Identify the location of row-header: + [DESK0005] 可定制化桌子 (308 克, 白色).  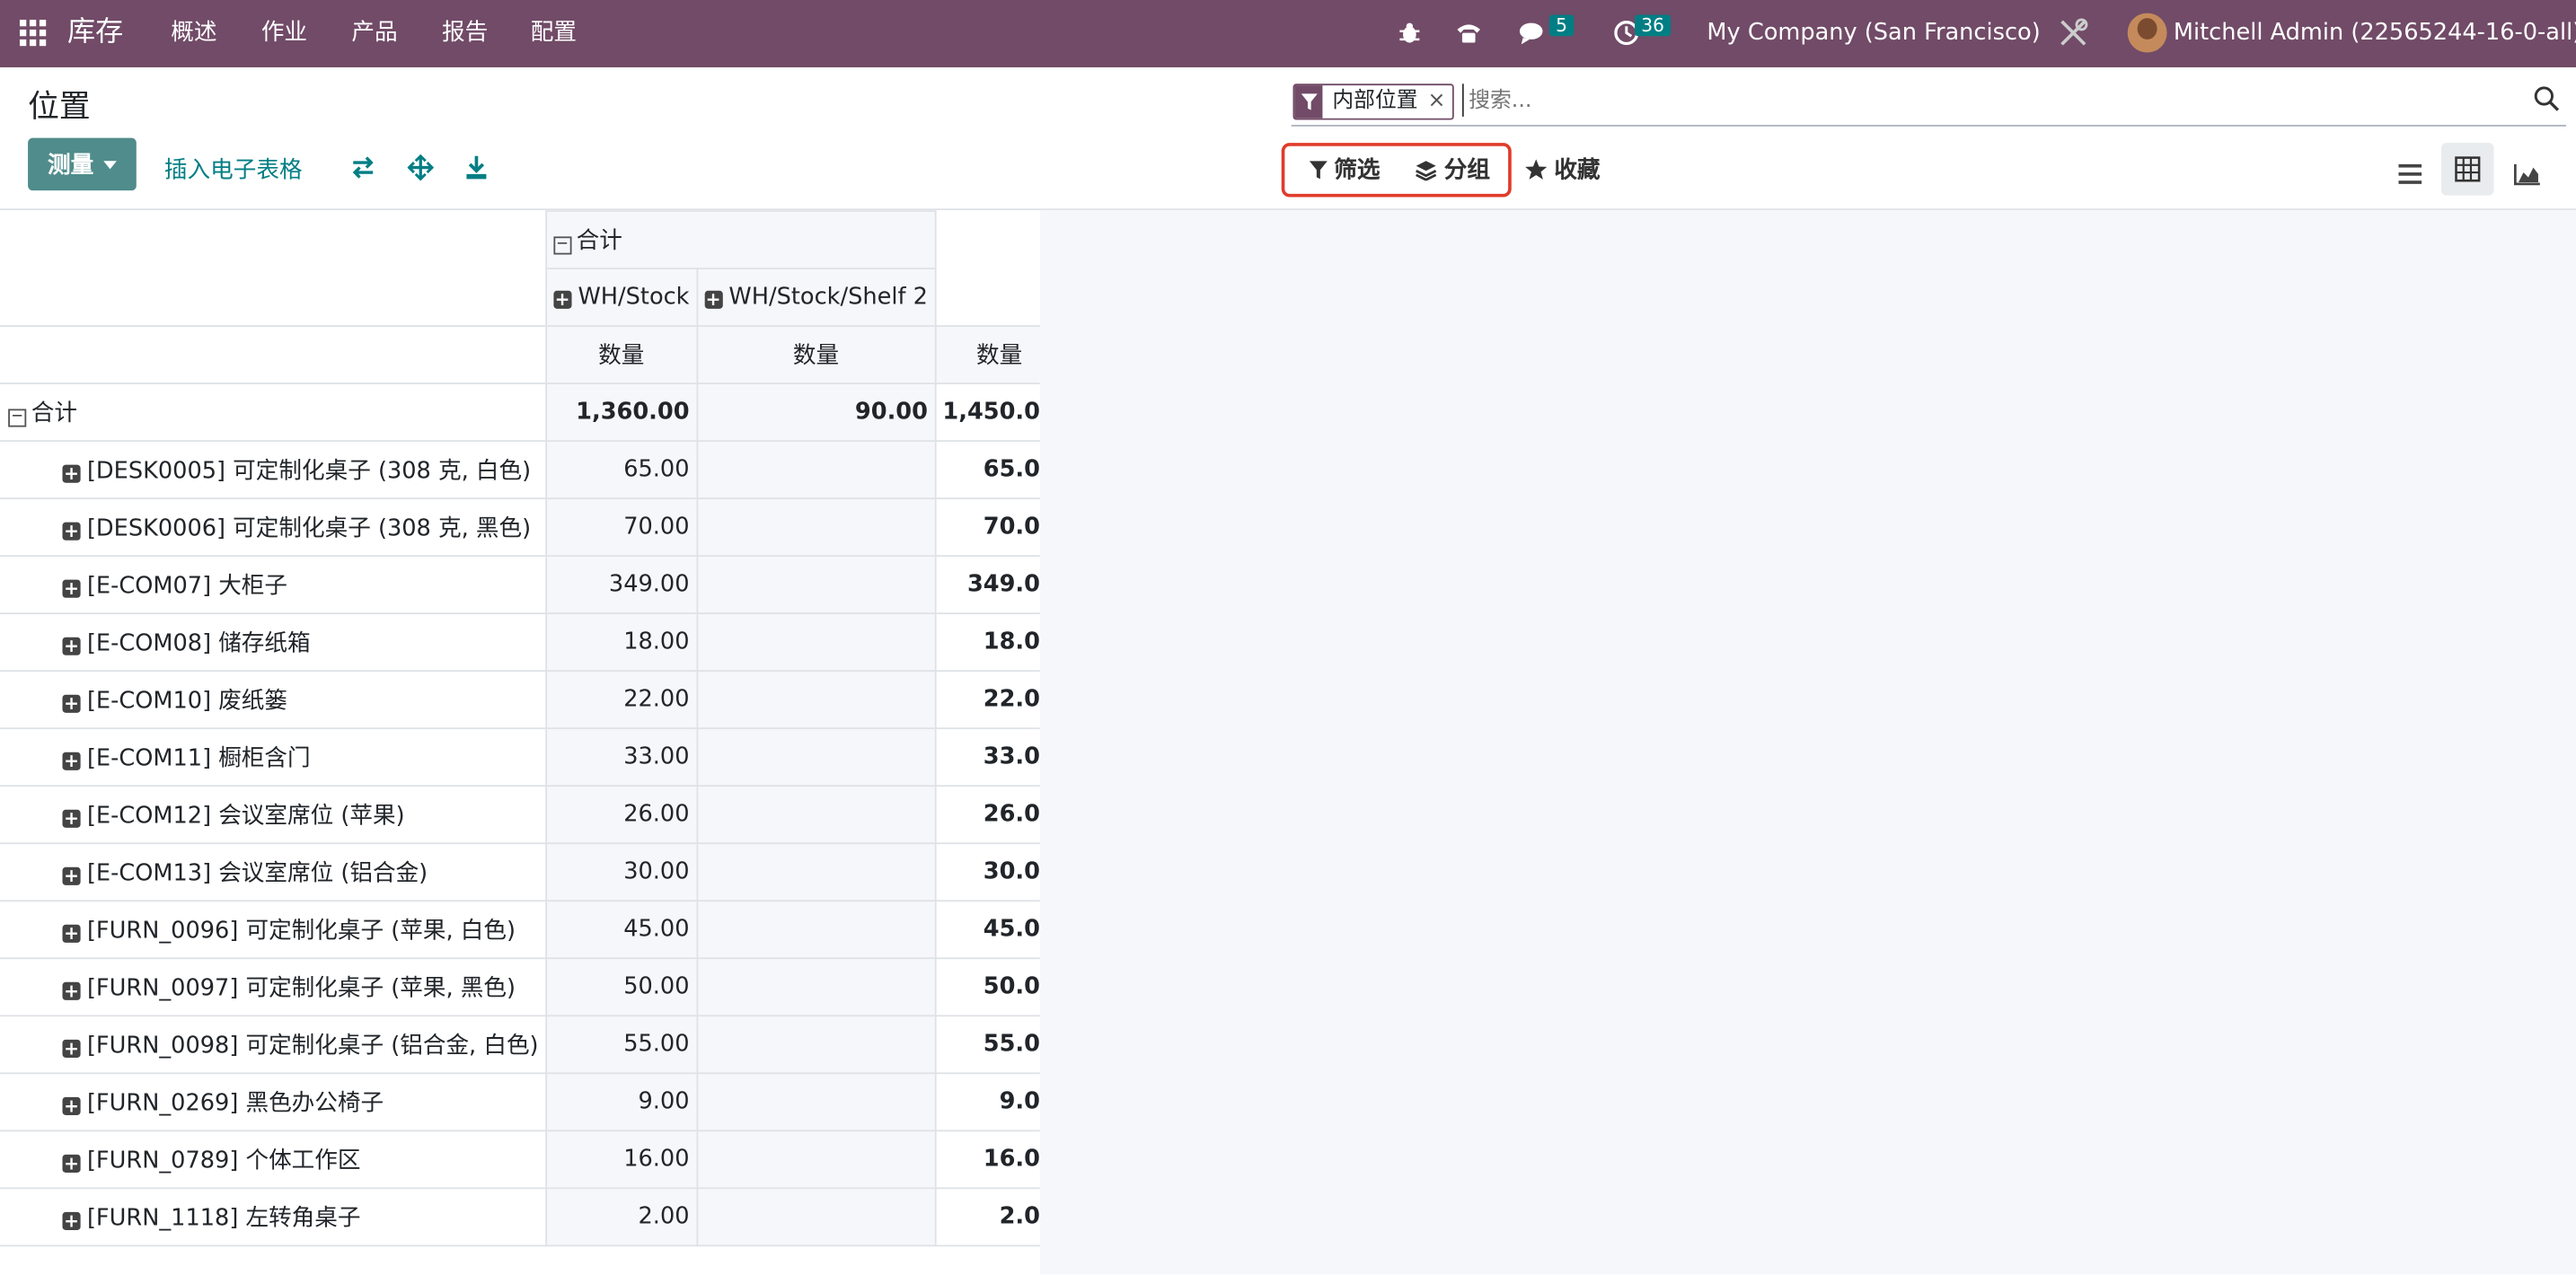
(273, 470).